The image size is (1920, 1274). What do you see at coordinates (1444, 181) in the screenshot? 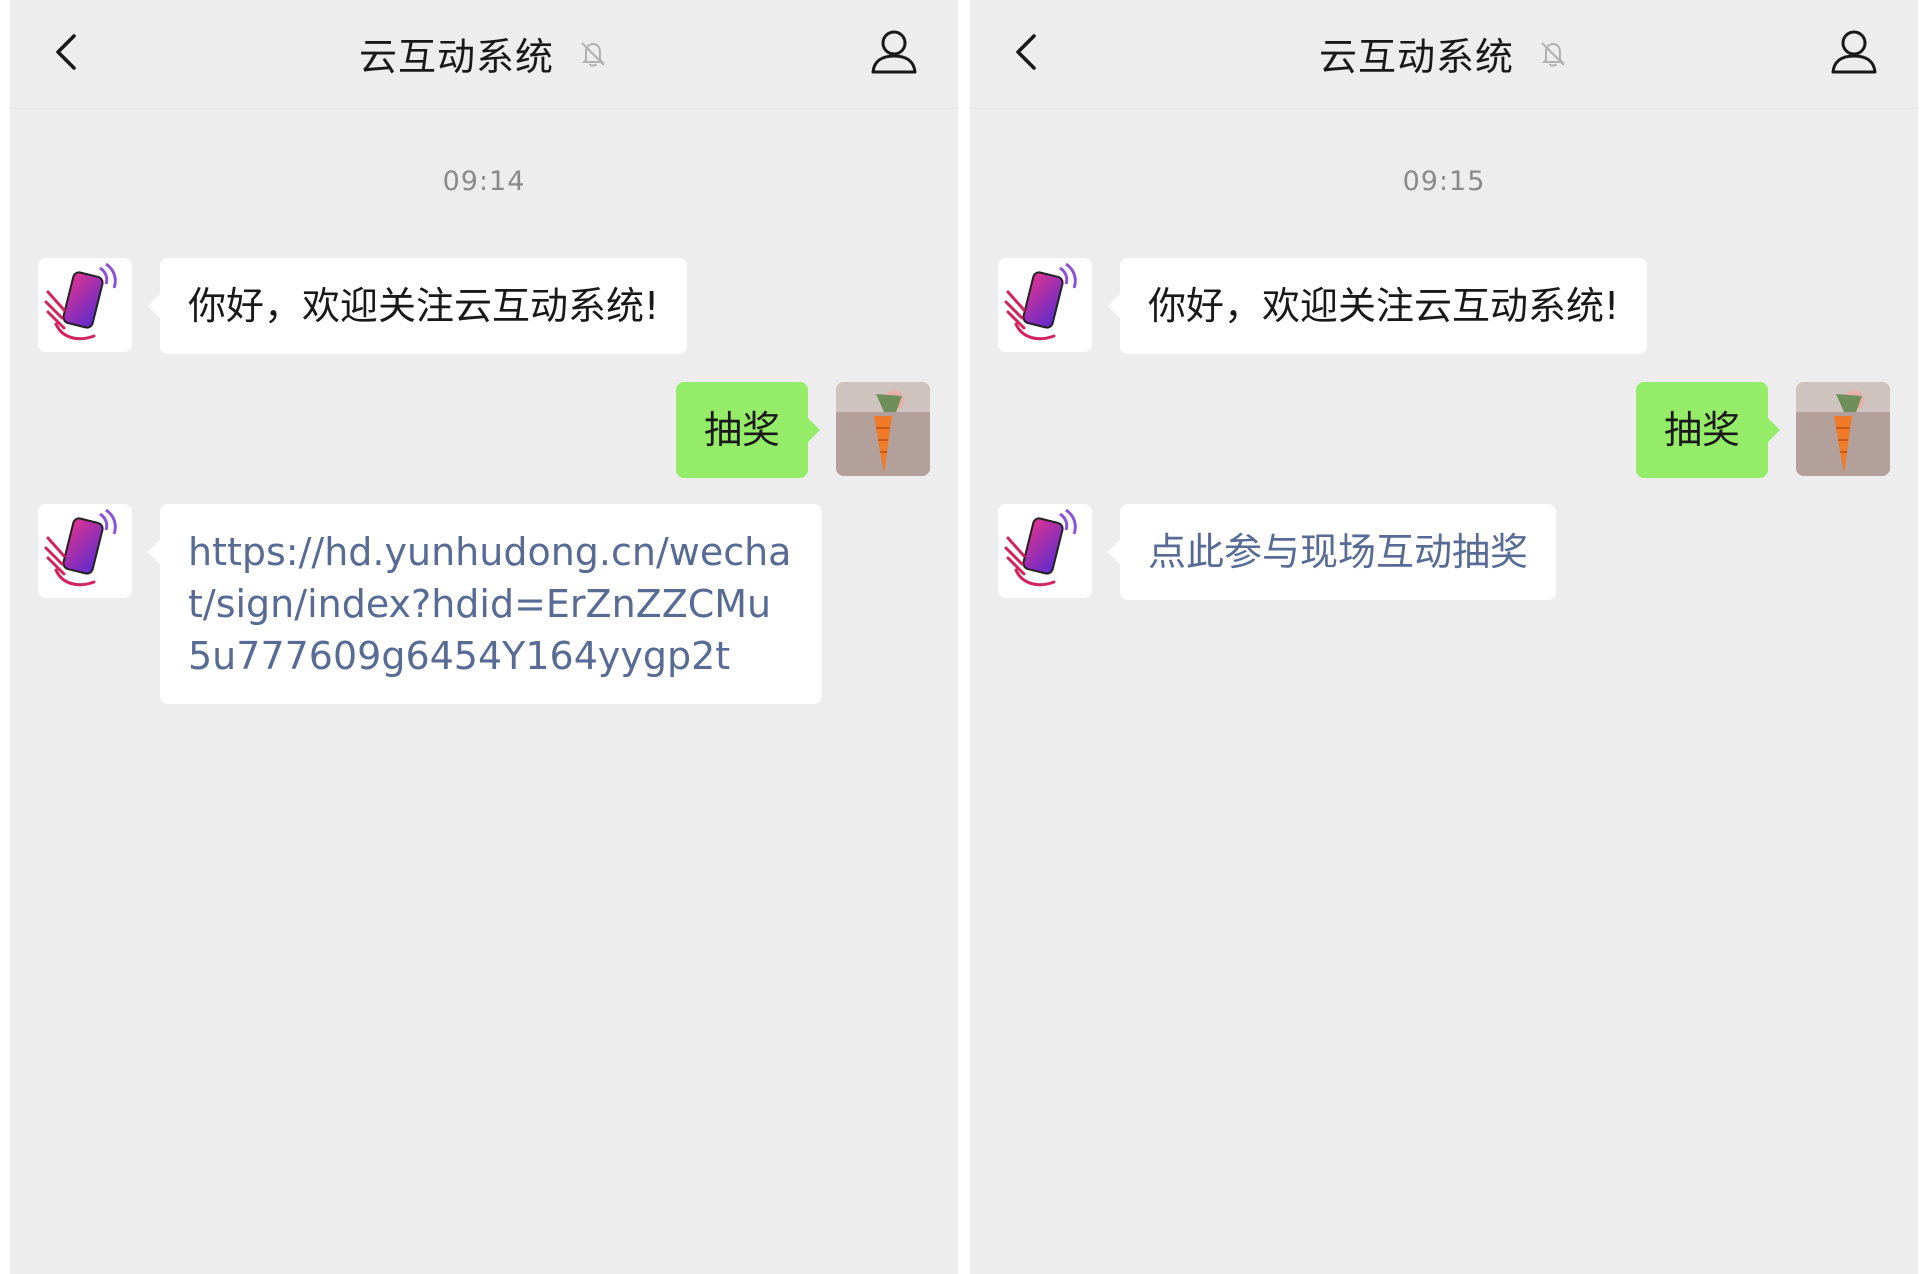
I see `message-timestamp: 09:15` at bounding box center [1444, 181].